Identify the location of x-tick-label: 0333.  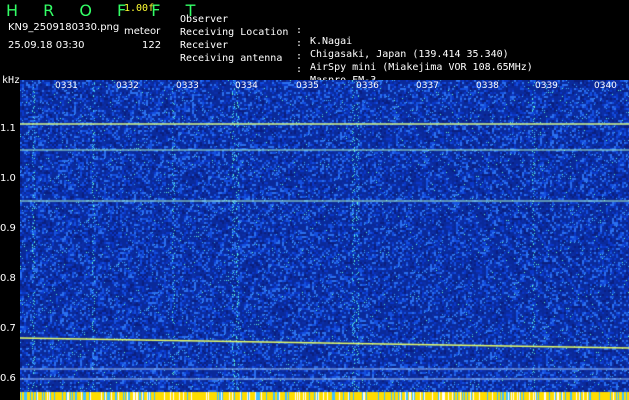
(187, 86).